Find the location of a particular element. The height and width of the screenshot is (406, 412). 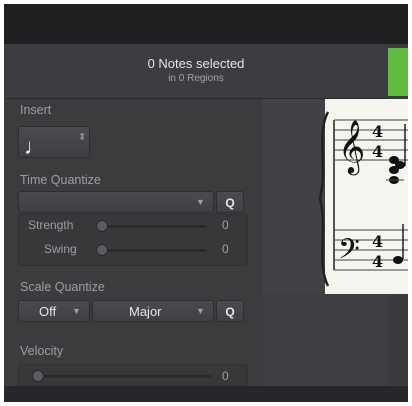

treble-time-top: 4 is located at coordinates (377, 131).